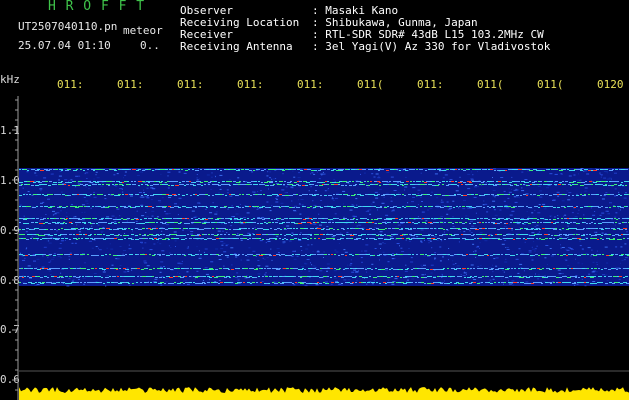 The image size is (629, 400). What do you see at coordinates (428, 34) in the screenshot?
I see `receiver-value: : RTL-SDR SDR# 43dB L15 103.2MHz CW` at bounding box center [428, 34].